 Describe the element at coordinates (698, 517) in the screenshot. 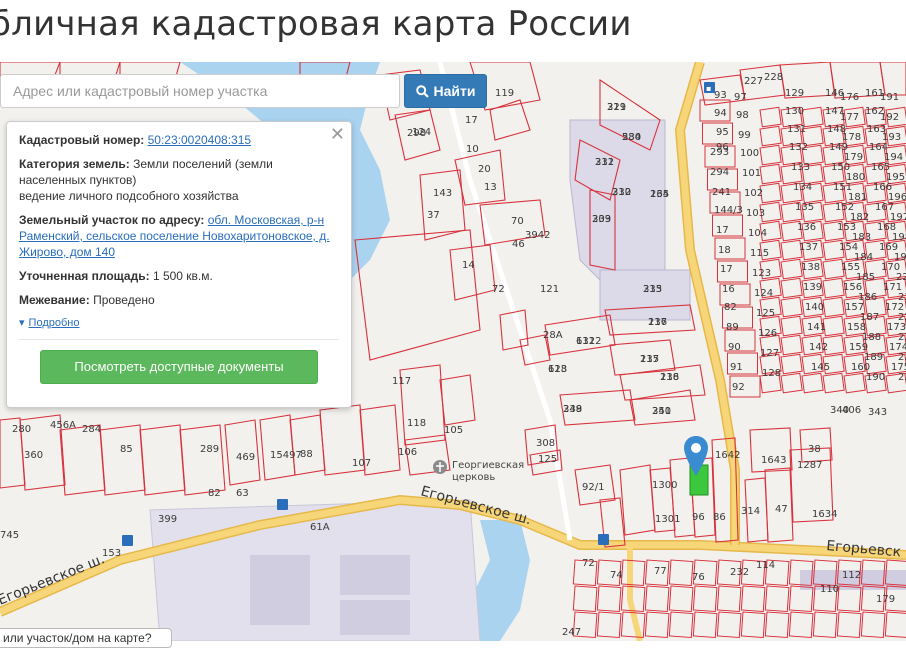

I see `parcel-label: 96` at that location.